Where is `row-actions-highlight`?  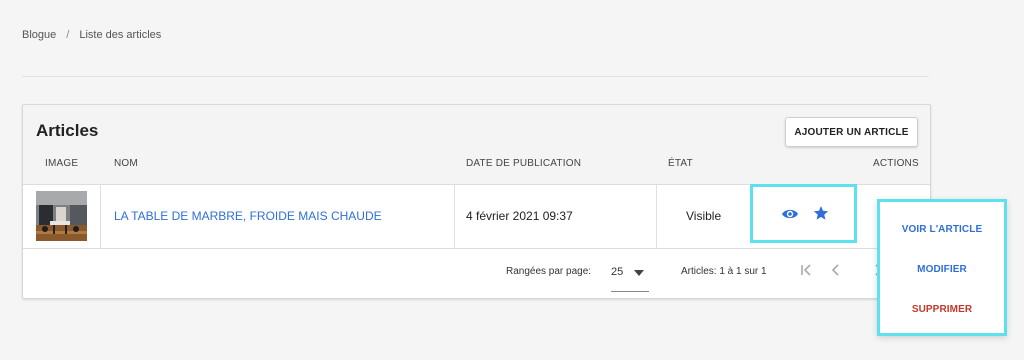
row-actions-highlight is located at coordinates (803, 213).